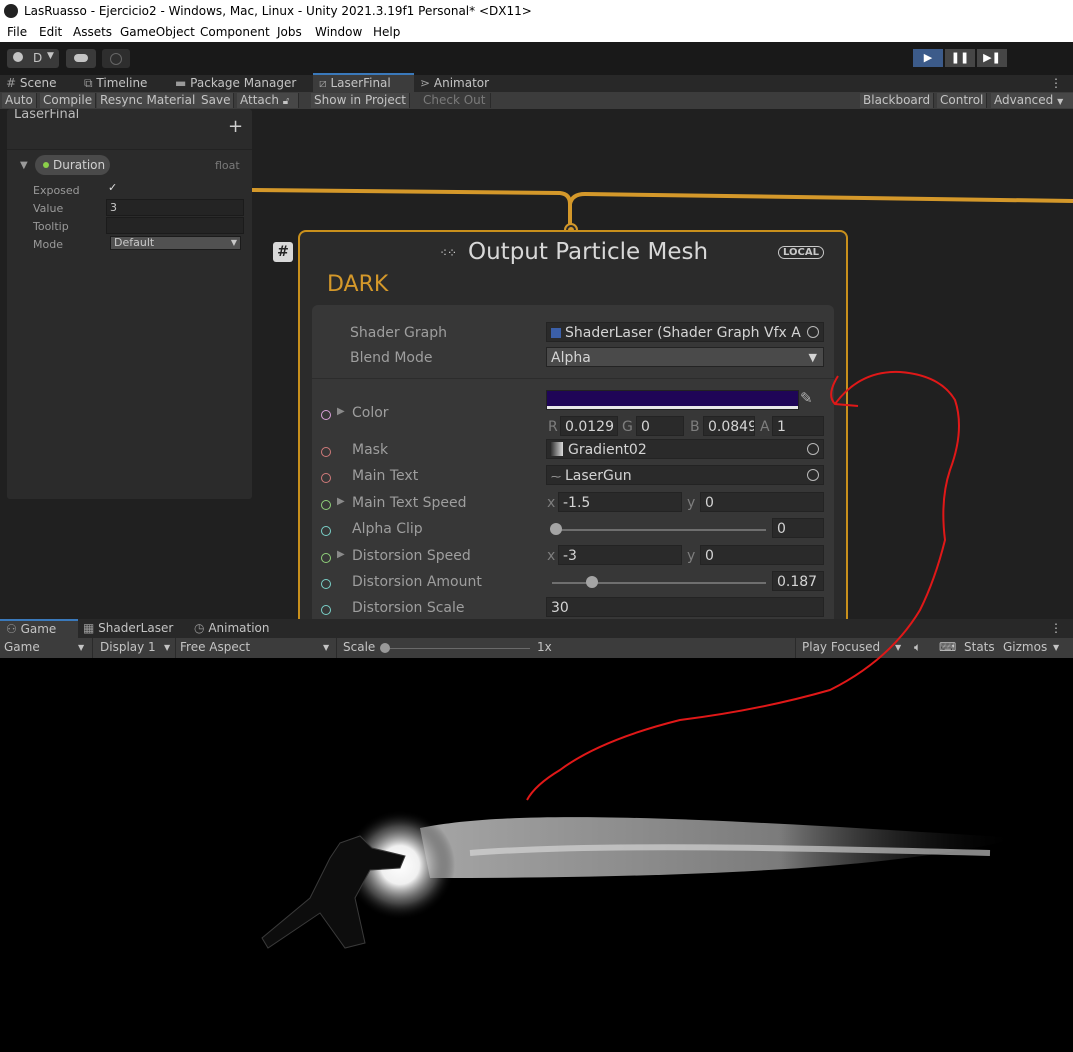 This screenshot has width=1073, height=1052. I want to click on resync-material-button: Resync Material, so click(148, 100).